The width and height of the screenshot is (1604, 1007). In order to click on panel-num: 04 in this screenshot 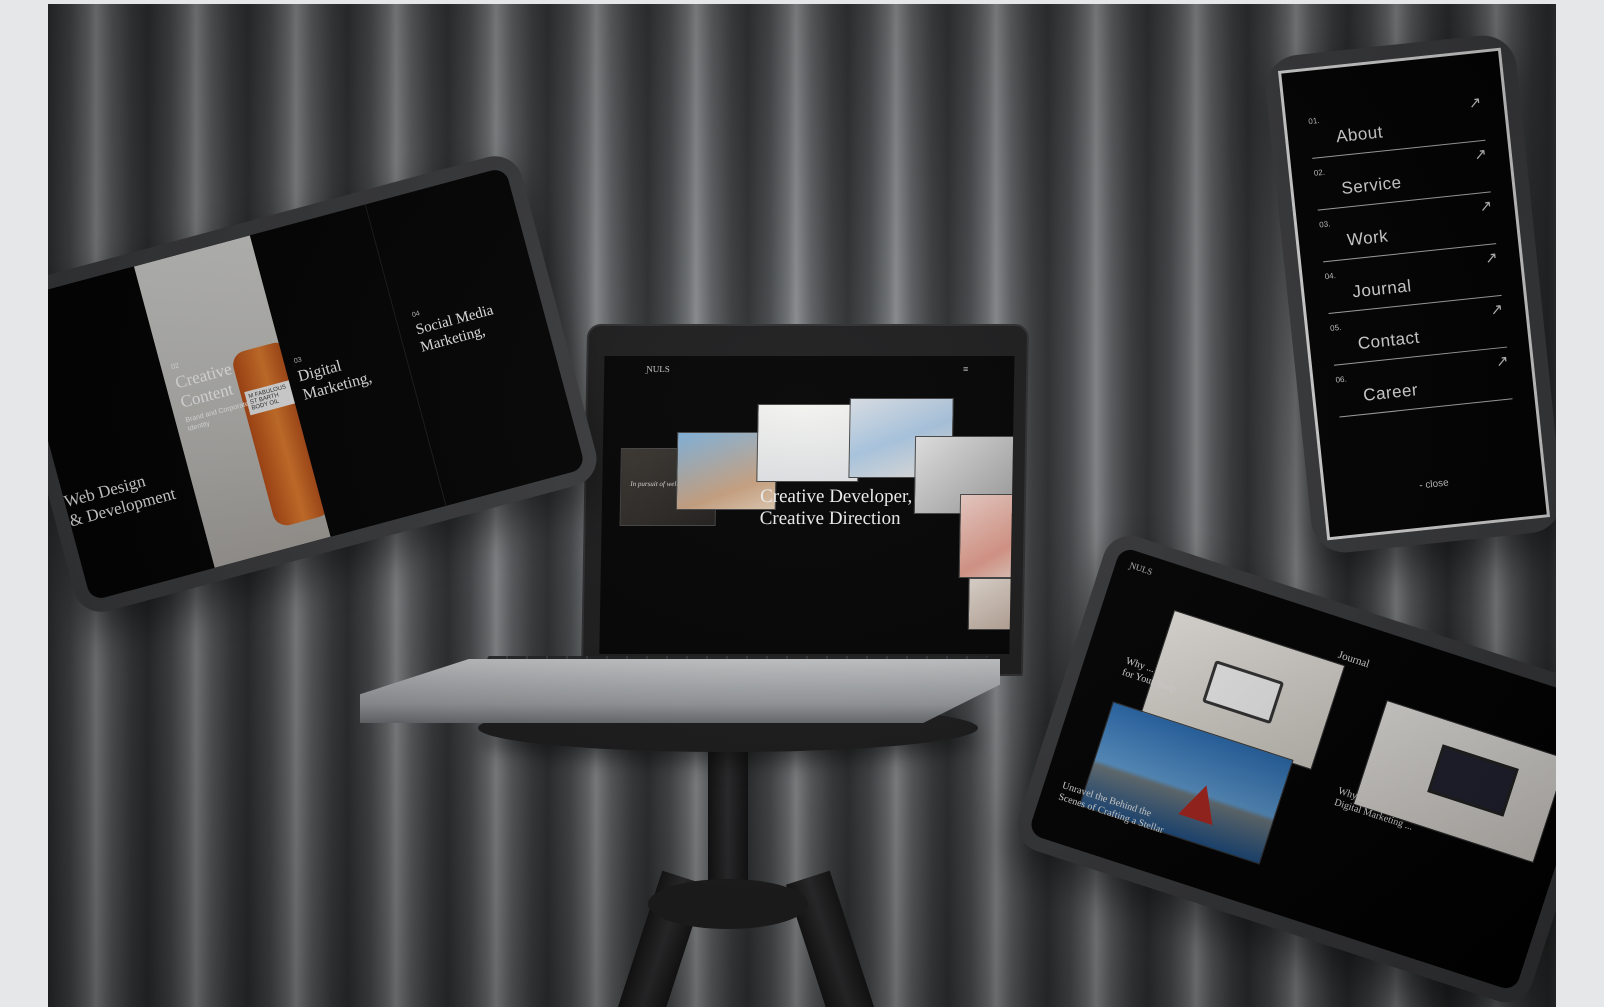, I will do `click(416, 314)`.